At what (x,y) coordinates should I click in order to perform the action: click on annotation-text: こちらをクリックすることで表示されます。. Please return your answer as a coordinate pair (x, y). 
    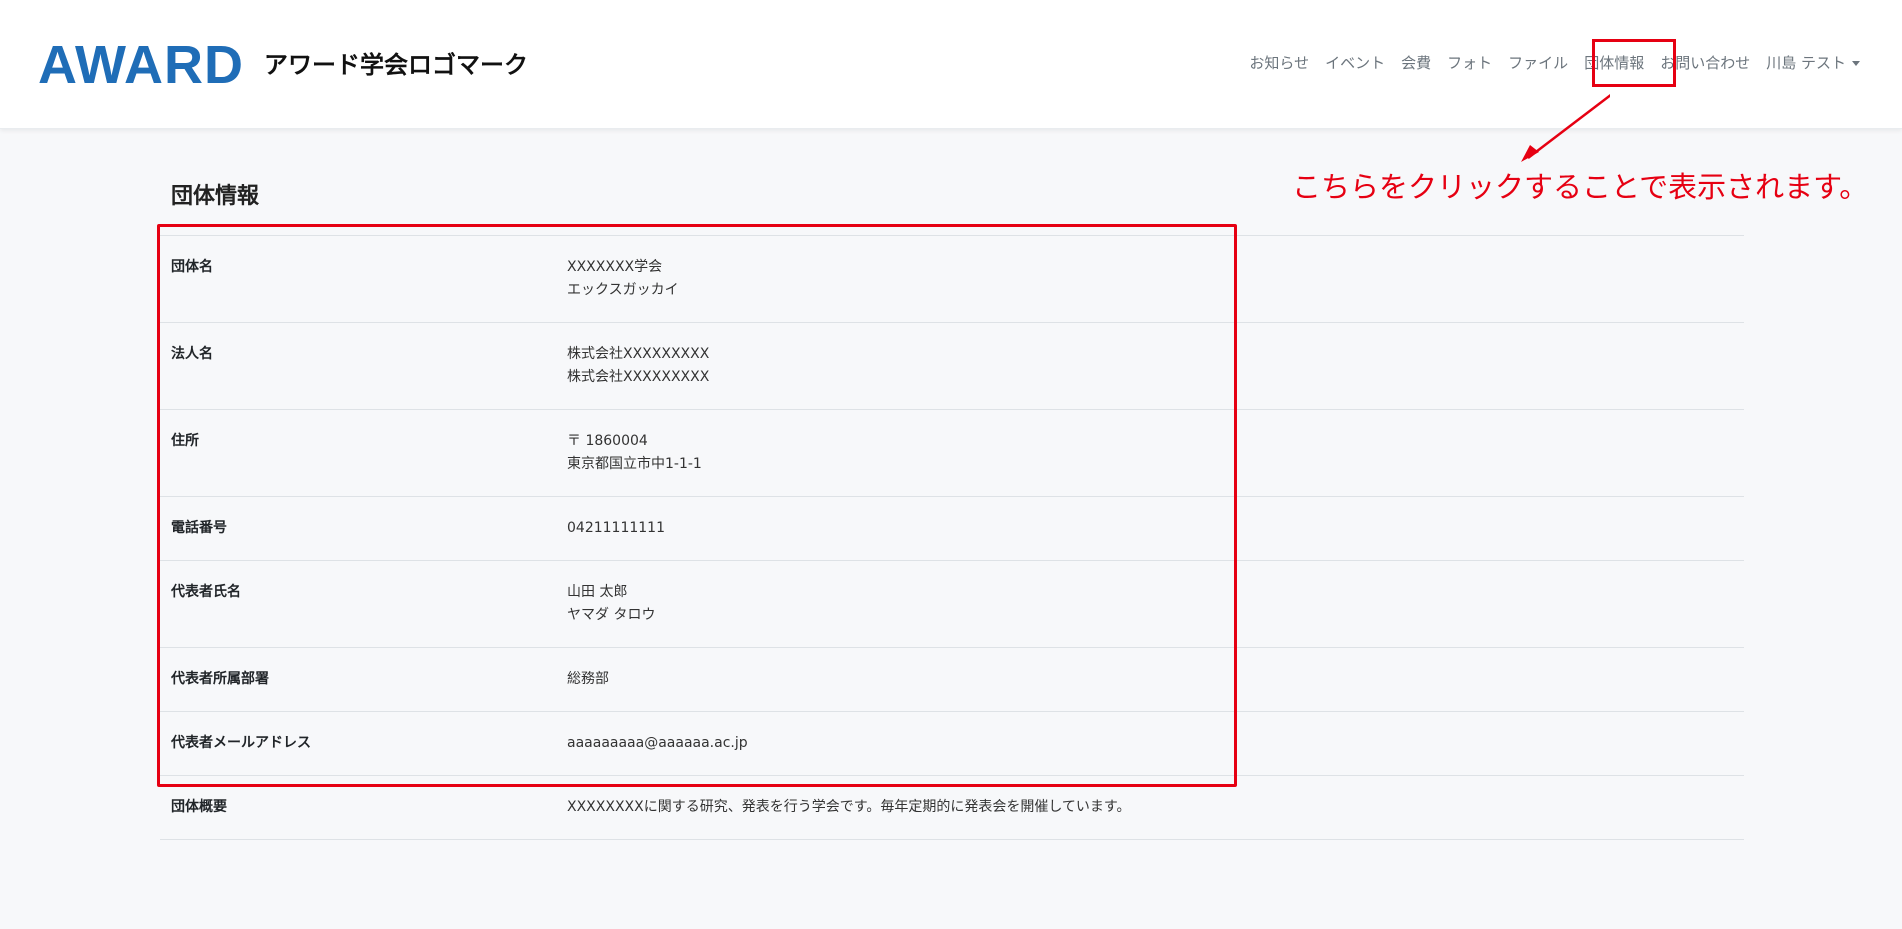
    Looking at the image, I should click on (1580, 187).